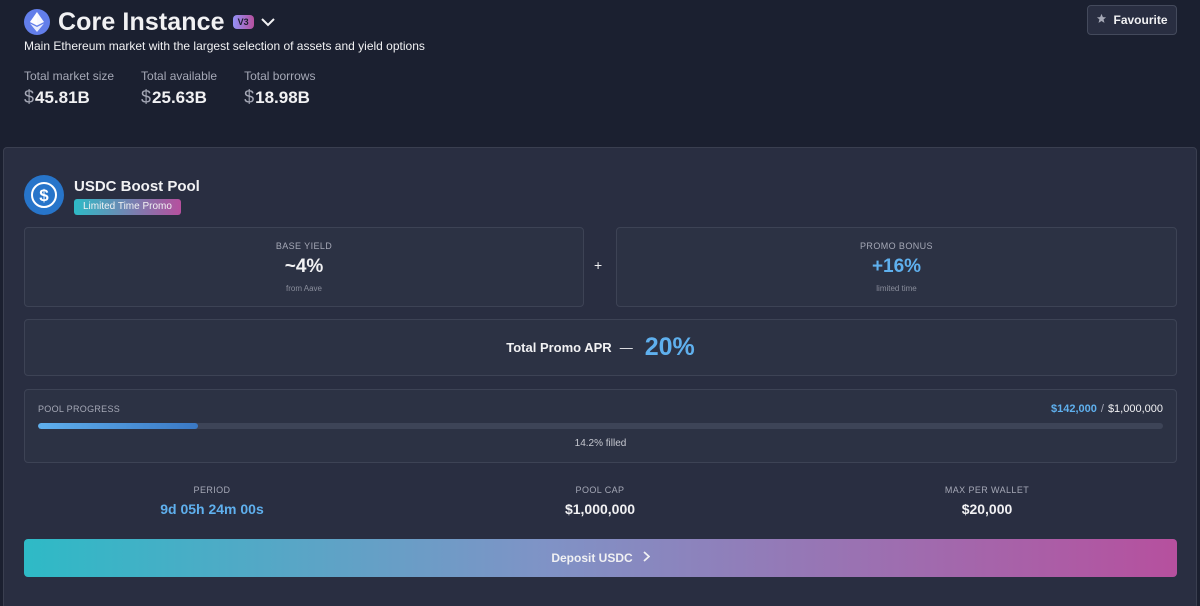 Image resolution: width=1200 pixels, height=606 pixels. What do you see at coordinates (987, 509) in the screenshot?
I see `max-per-wallet-value: $20,000` at bounding box center [987, 509].